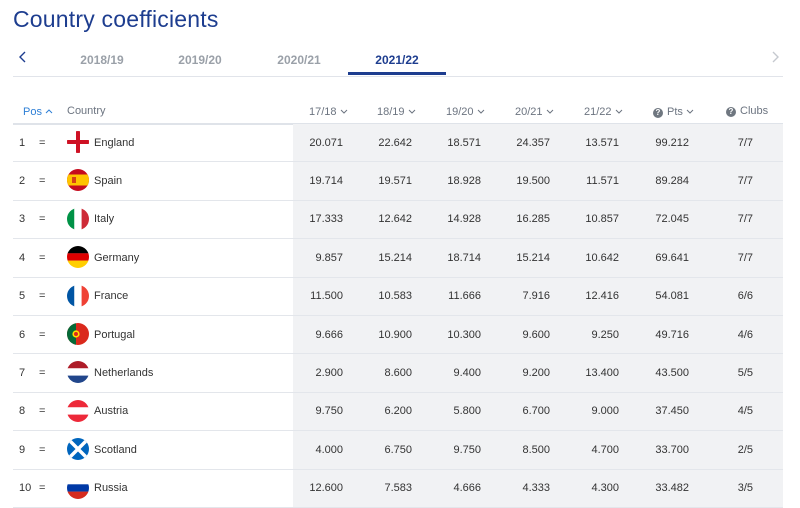  Describe the element at coordinates (464, 219) in the screenshot. I see `season-points-cell: 14.928` at that location.